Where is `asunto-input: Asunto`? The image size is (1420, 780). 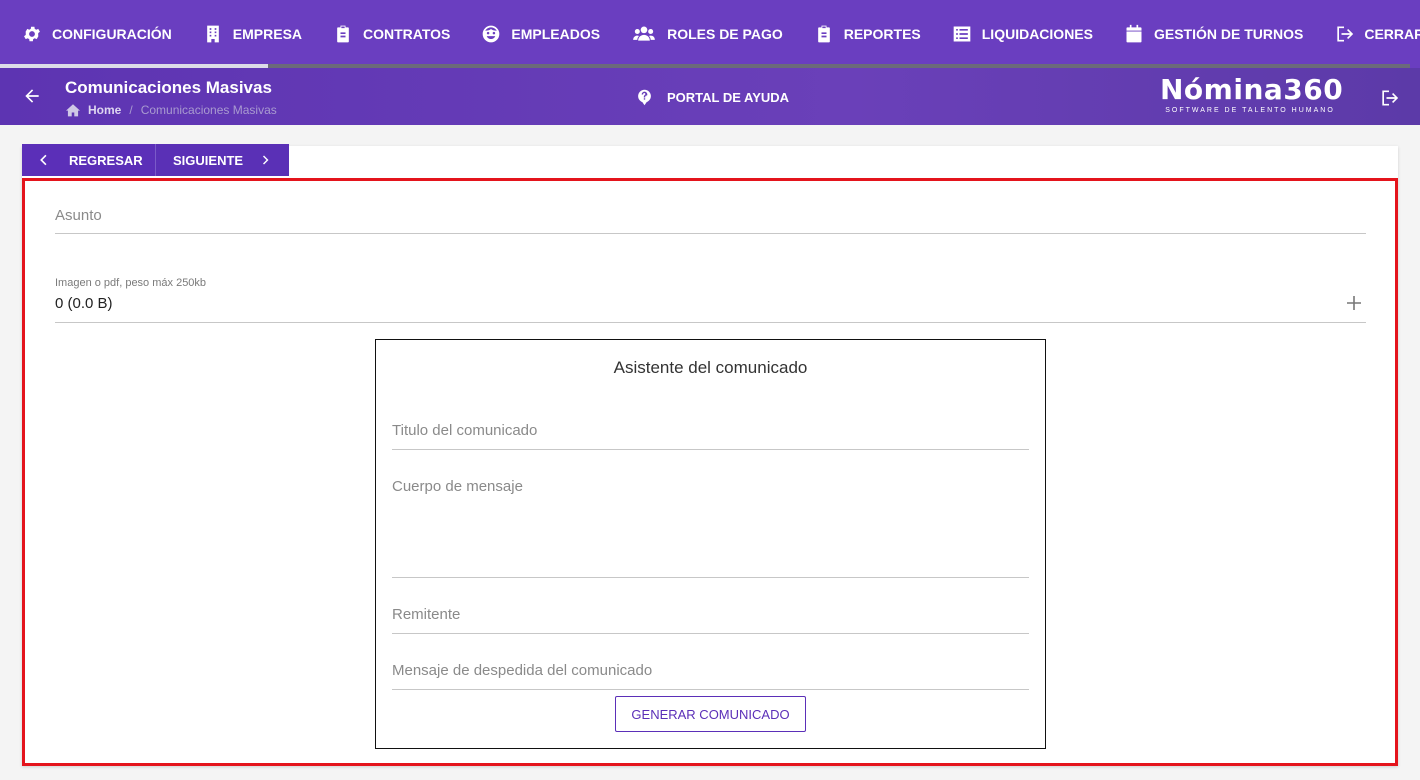
asunto-input: Asunto is located at coordinates (78, 215).